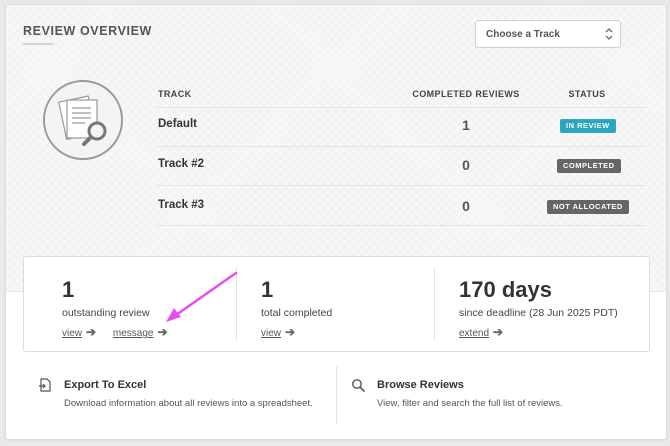 This screenshot has width=670, height=446. What do you see at coordinates (177, 124) in the screenshot?
I see `track-name: Default` at bounding box center [177, 124].